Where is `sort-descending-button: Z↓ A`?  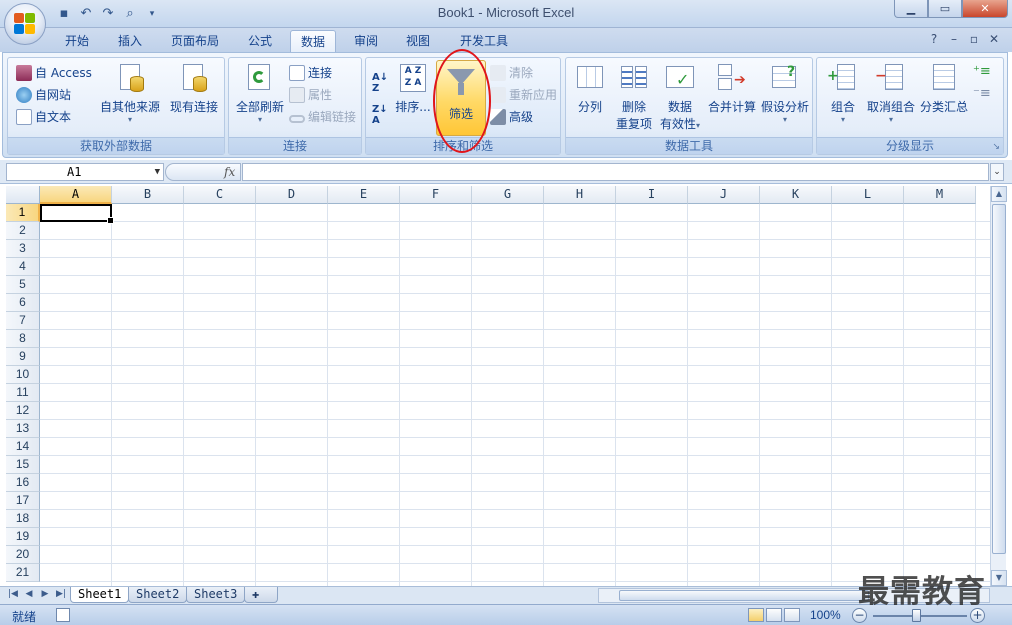
sort-descending-button: Z↓ A is located at coordinates (380, 115).